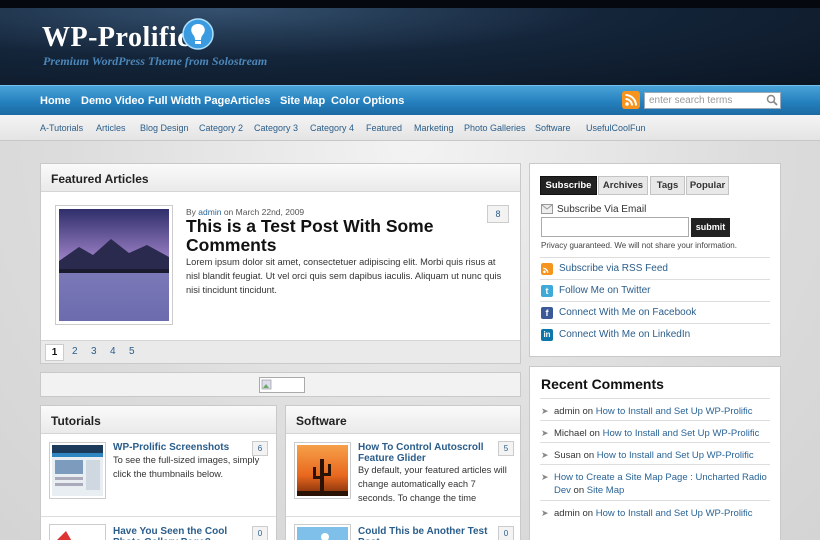  What do you see at coordinates (221, 128) in the screenshot?
I see `cat-item-category-2: Category 2` at bounding box center [221, 128].